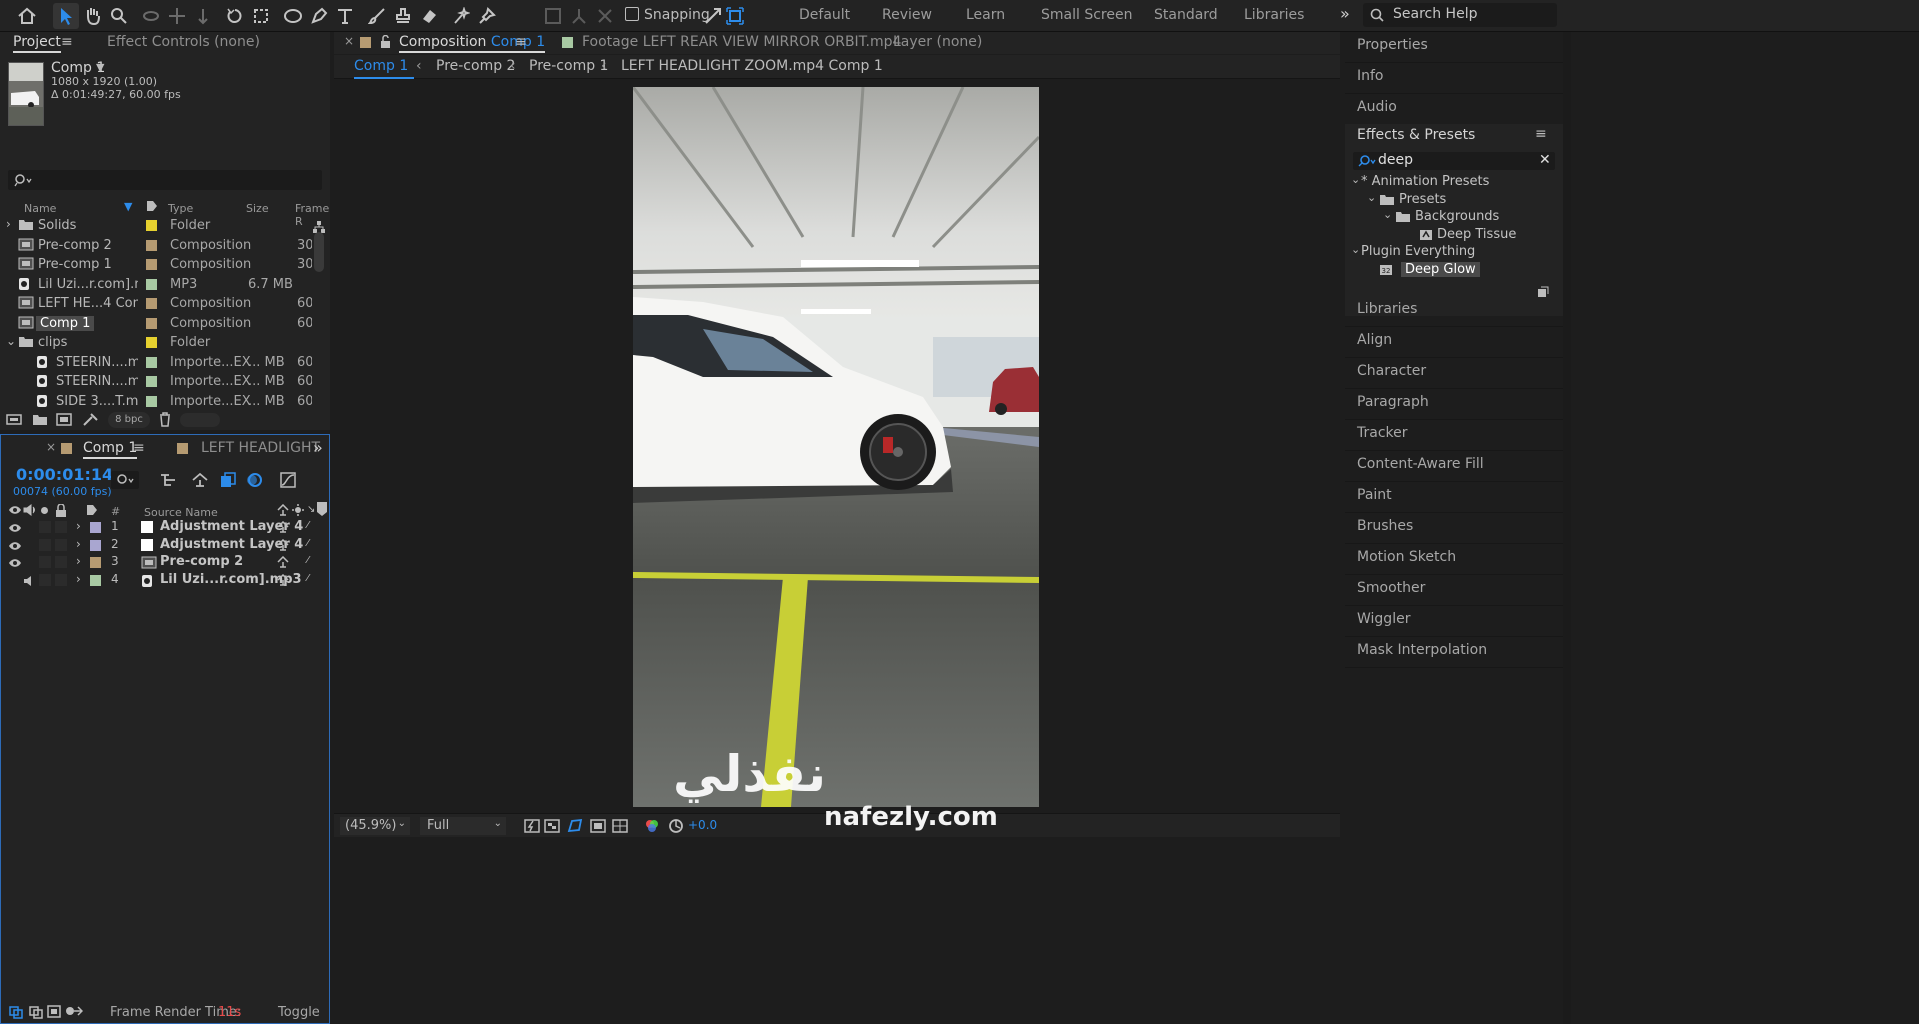 The image size is (1919, 1024). Describe the element at coordinates (1416, 135) in the screenshot. I see `effects-presets-title: Effects & Presets` at that location.